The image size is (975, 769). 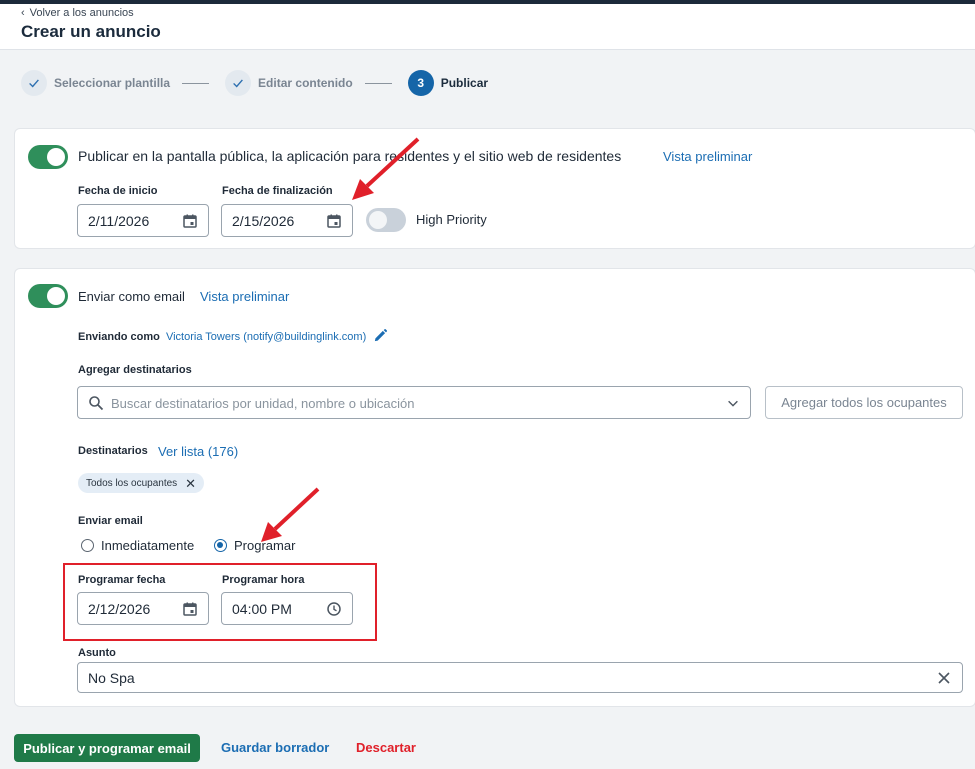 I want to click on start-date-label: Fecha de inicio, so click(x=118, y=191).